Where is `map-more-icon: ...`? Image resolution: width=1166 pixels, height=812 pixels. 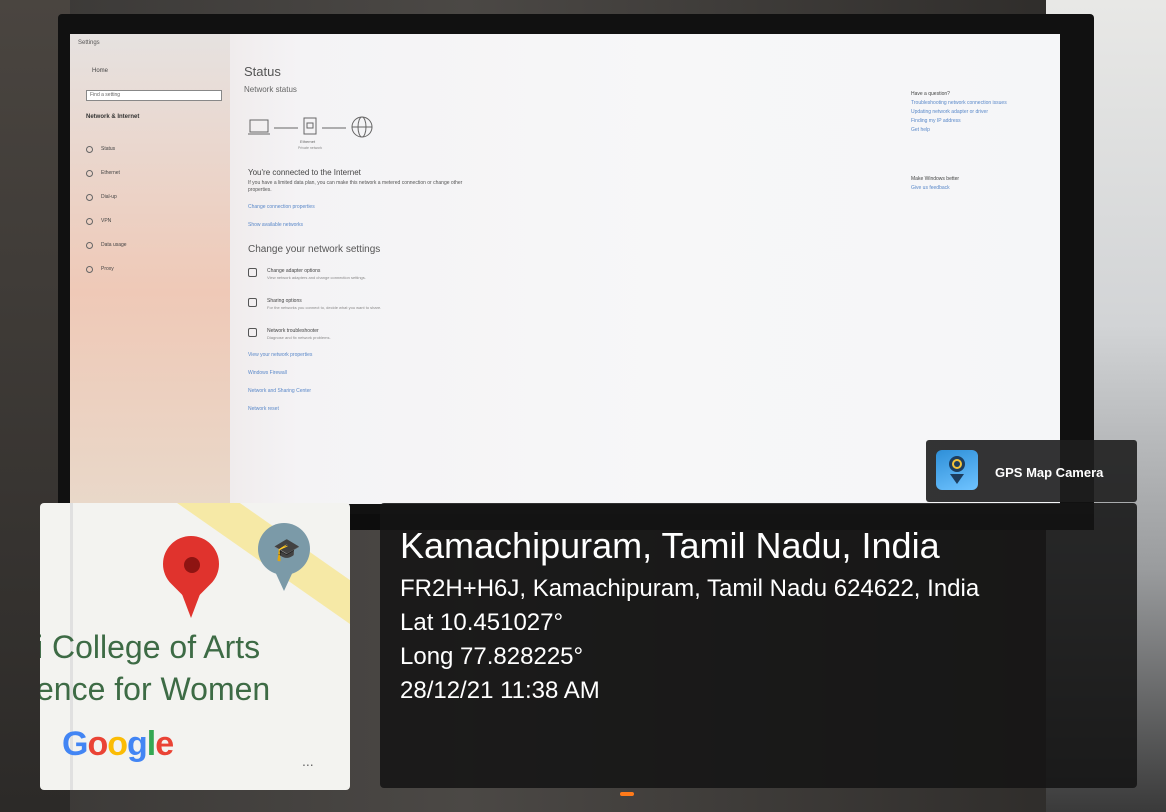 map-more-icon: ... is located at coordinates (308, 761).